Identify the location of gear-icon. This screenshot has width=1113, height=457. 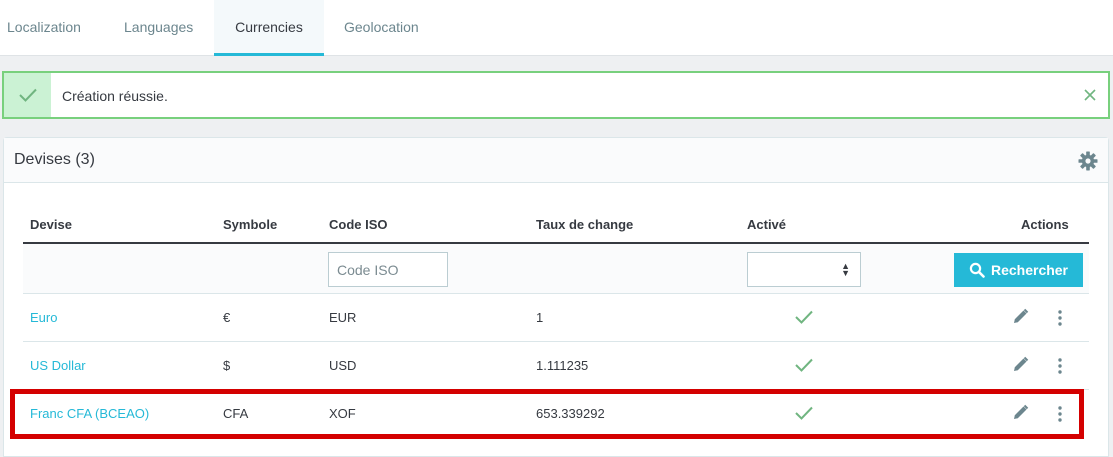
(1088, 163).